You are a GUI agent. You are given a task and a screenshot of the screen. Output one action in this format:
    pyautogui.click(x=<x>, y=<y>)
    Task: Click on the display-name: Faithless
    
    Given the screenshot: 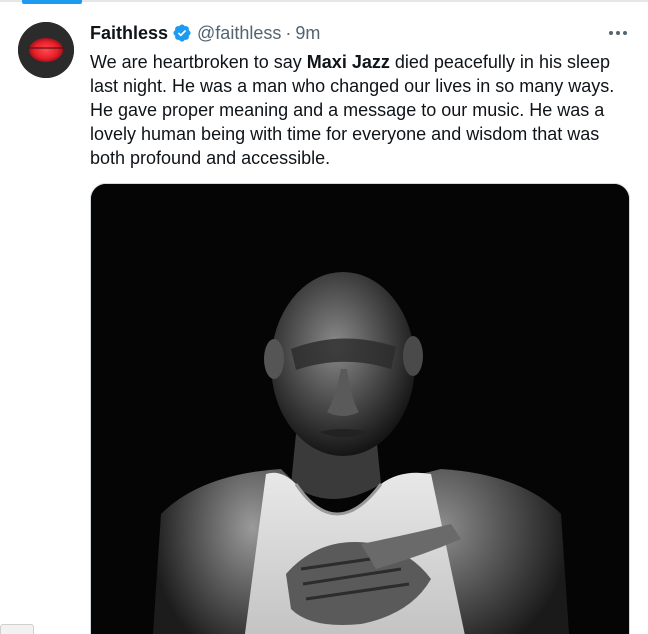 What is the action you would take?
    pyautogui.click(x=129, y=33)
    